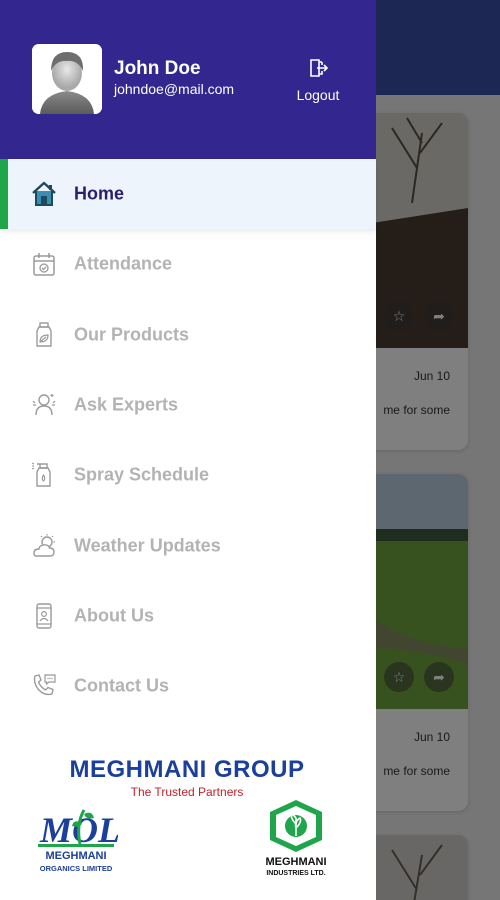 This screenshot has width=500, height=900. Describe the element at coordinates (76, 856) in the screenshot. I see `logo-left-name: MEGHMANI` at that location.